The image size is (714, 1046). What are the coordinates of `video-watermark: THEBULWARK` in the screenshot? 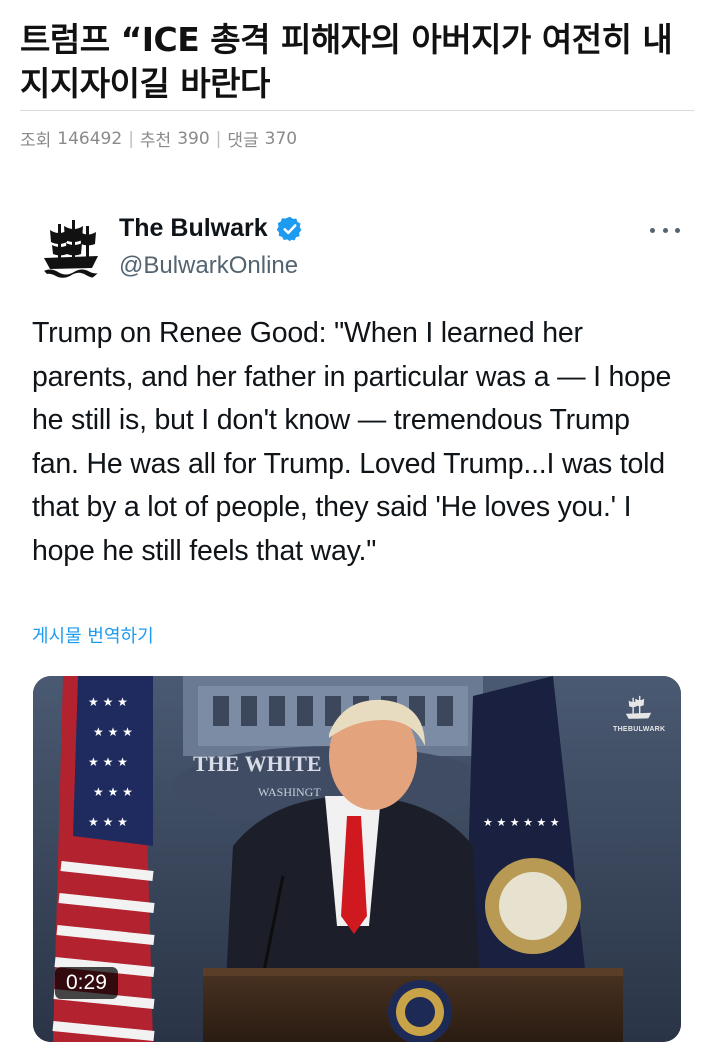 It's located at (639, 713).